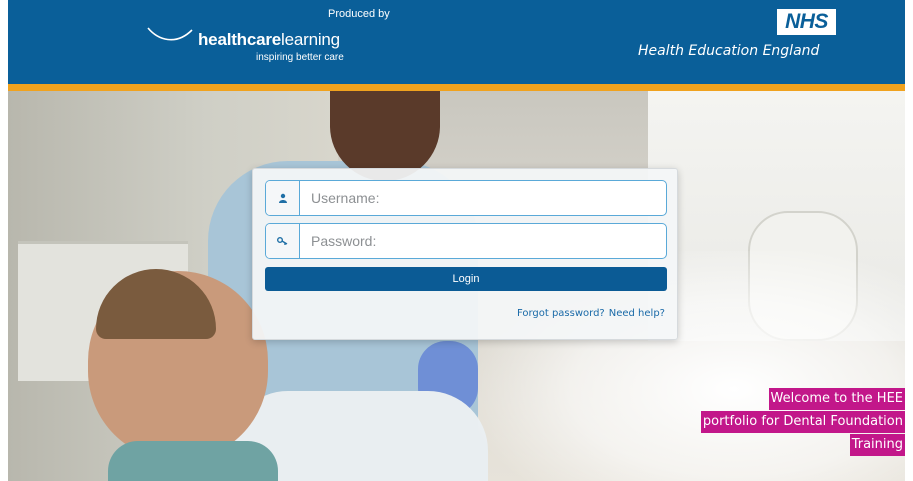 The width and height of the screenshot is (913, 481). What do you see at coordinates (283, 241) in the screenshot?
I see `key-icon` at bounding box center [283, 241].